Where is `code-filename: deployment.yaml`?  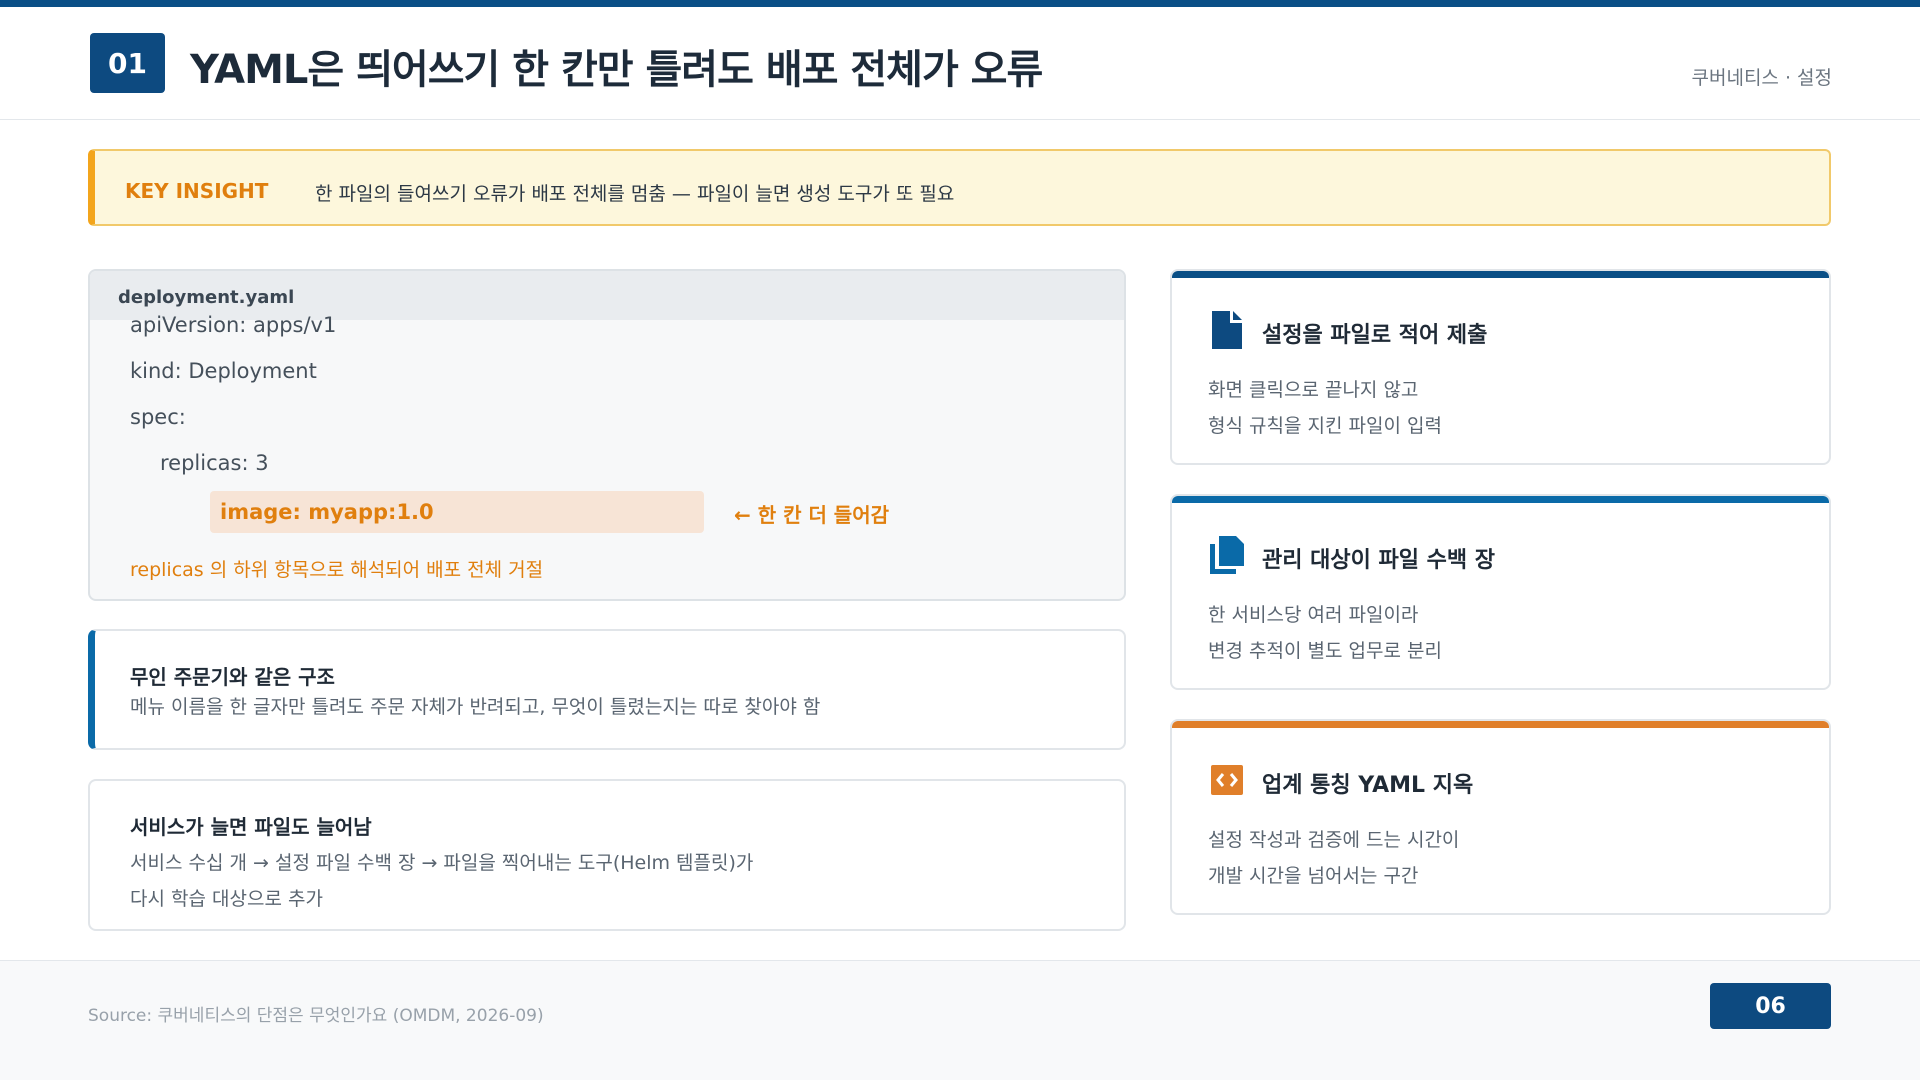
code-filename: deployment.yaml is located at coordinates (206, 297).